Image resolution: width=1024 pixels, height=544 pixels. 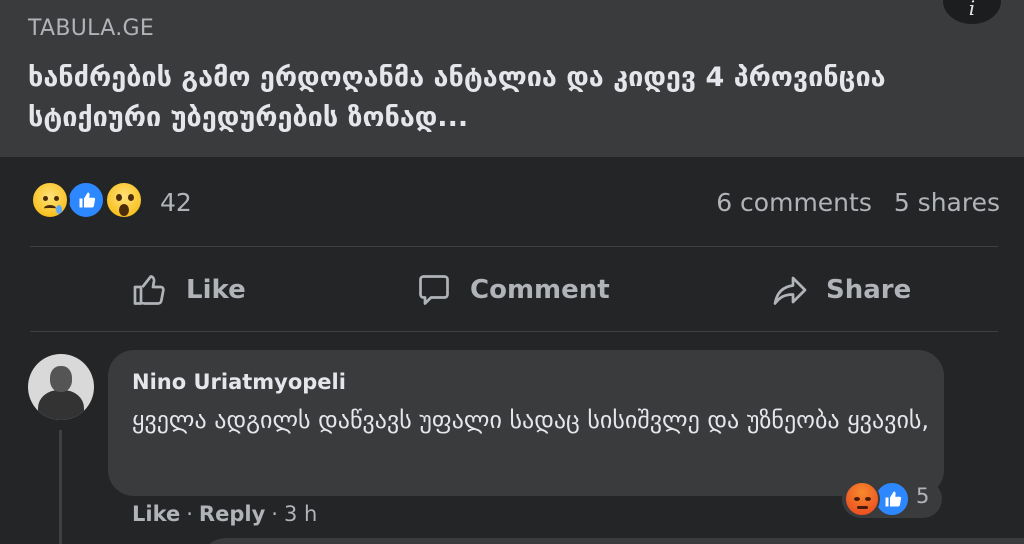 What do you see at coordinates (515, 204) in the screenshot?
I see `reactions-summary: 42 6 comments 5 shares` at bounding box center [515, 204].